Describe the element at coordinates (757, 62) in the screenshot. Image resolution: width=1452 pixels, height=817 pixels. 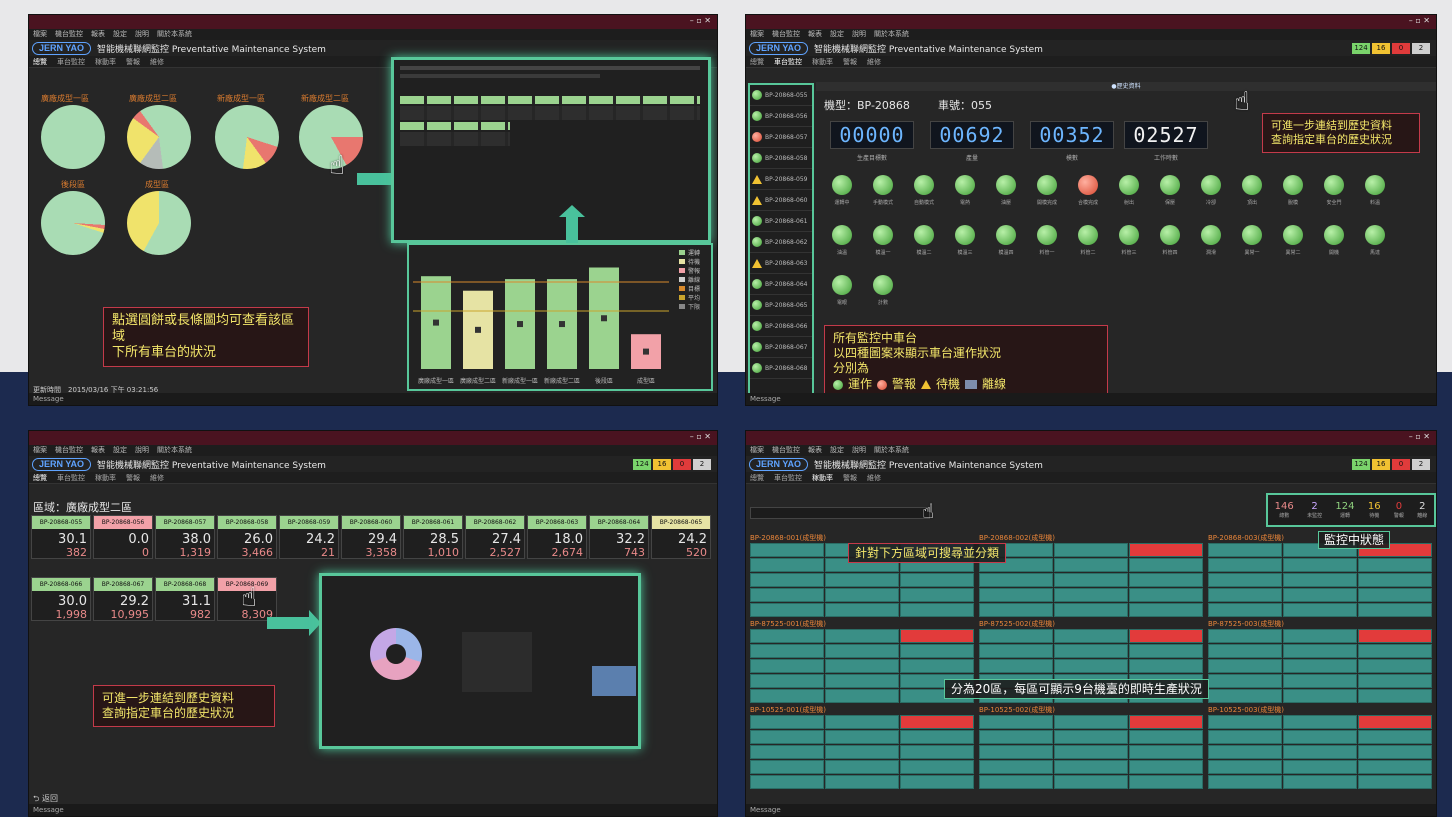
I see `tab-overview: 總覽` at that location.